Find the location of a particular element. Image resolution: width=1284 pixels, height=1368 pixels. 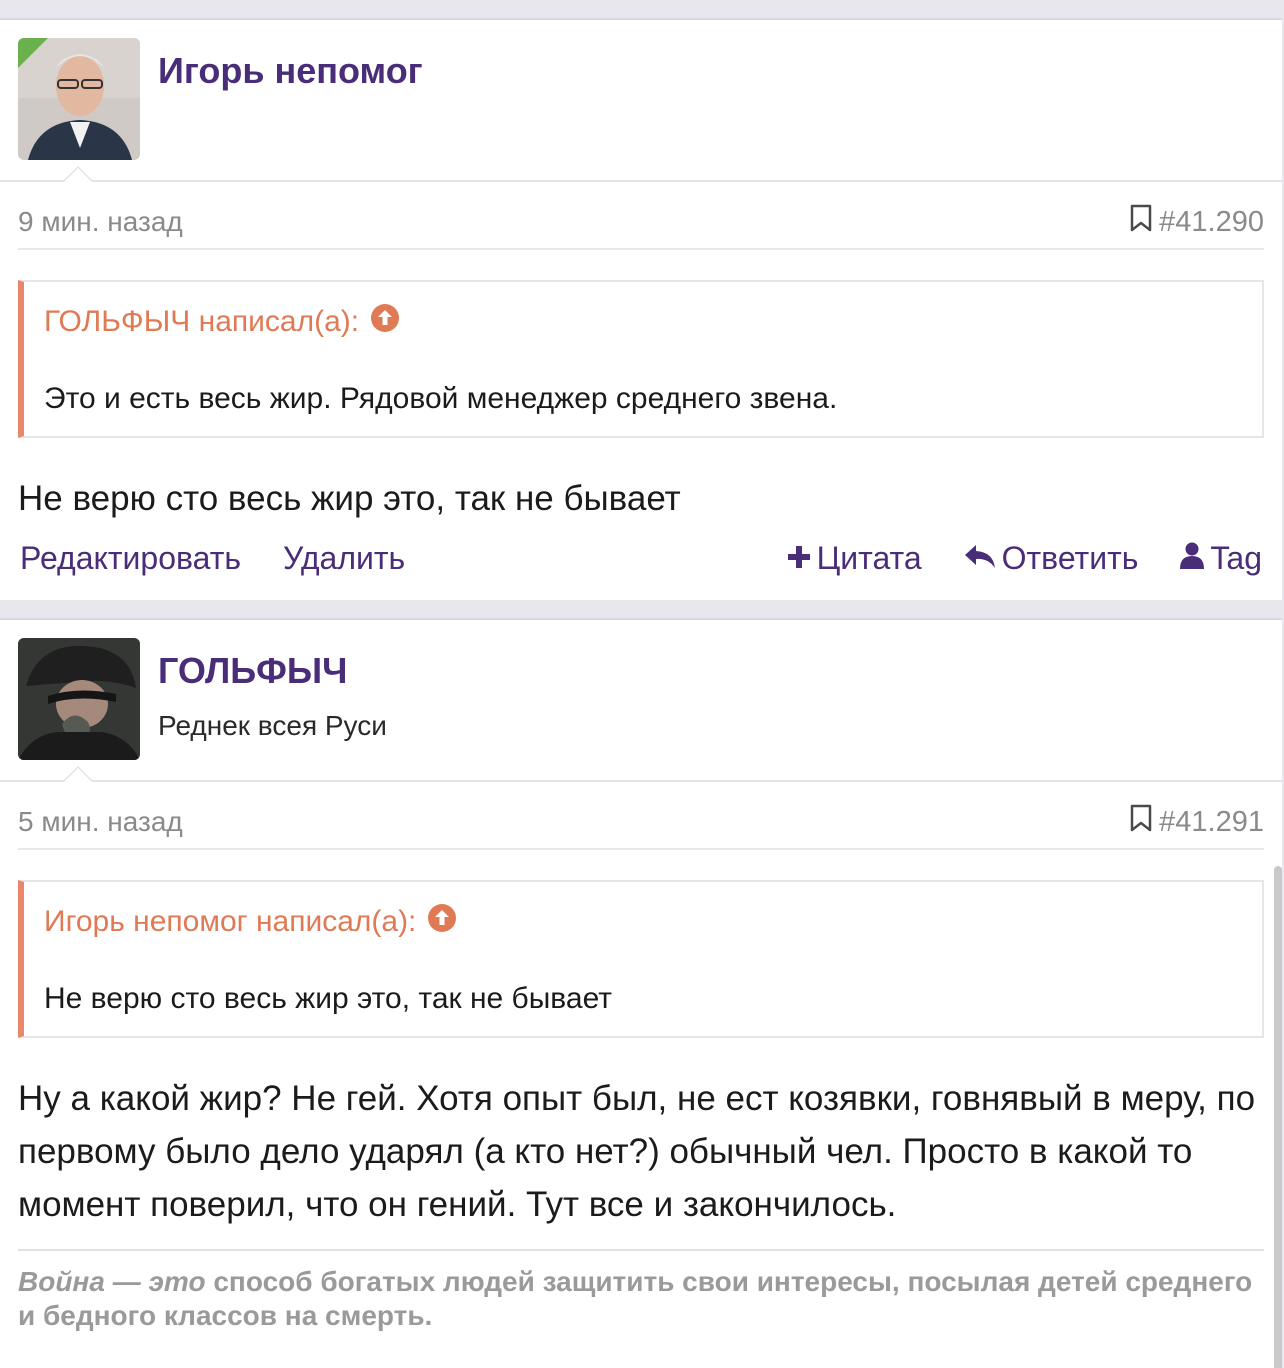

username: ГОЛЬФЫЧ is located at coordinates (252, 671).